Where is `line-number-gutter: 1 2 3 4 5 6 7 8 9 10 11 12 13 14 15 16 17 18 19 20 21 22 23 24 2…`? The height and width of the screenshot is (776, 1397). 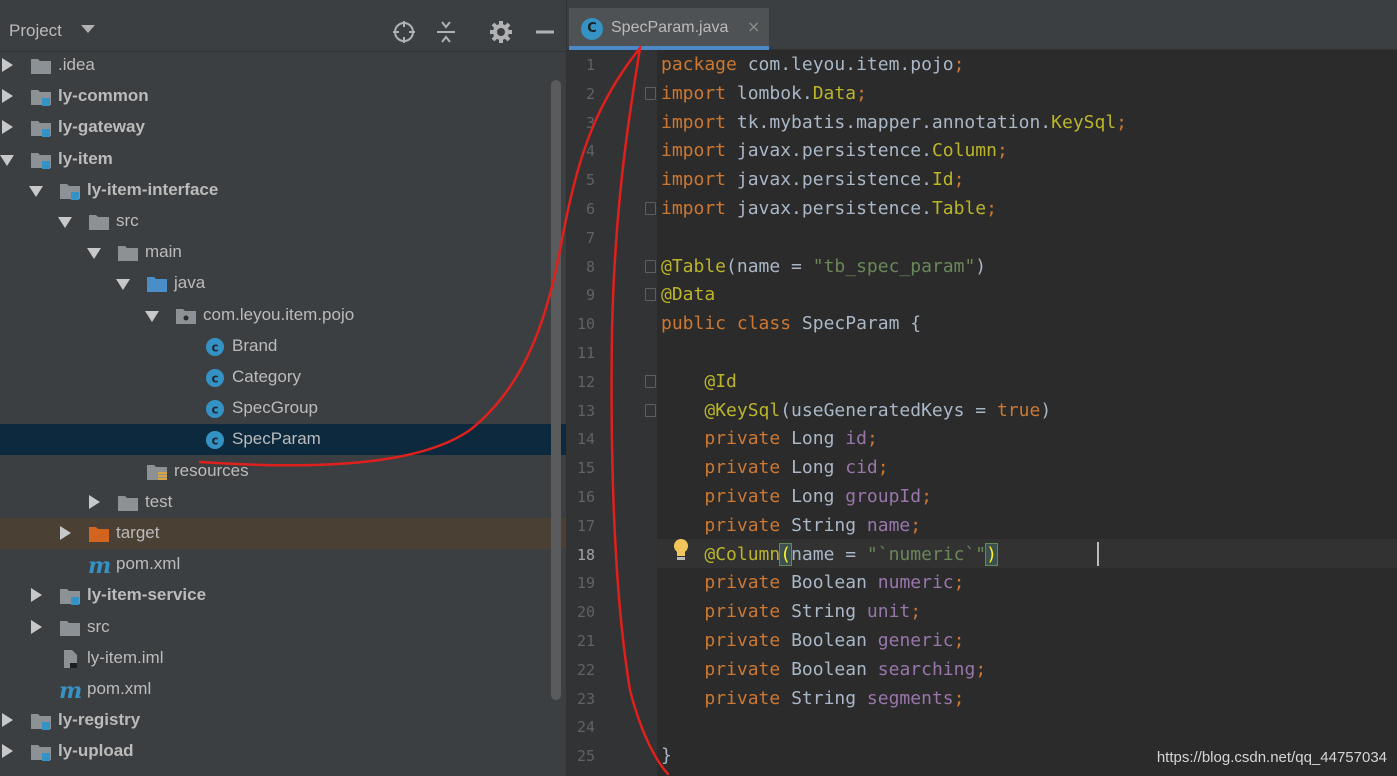
line-number-gutter: 1 2 3 4 5 6 7 8 9 10 11 12 13 14 15 16 17 18 19 20 21 22 23 24 2… is located at coordinates (612, 413).